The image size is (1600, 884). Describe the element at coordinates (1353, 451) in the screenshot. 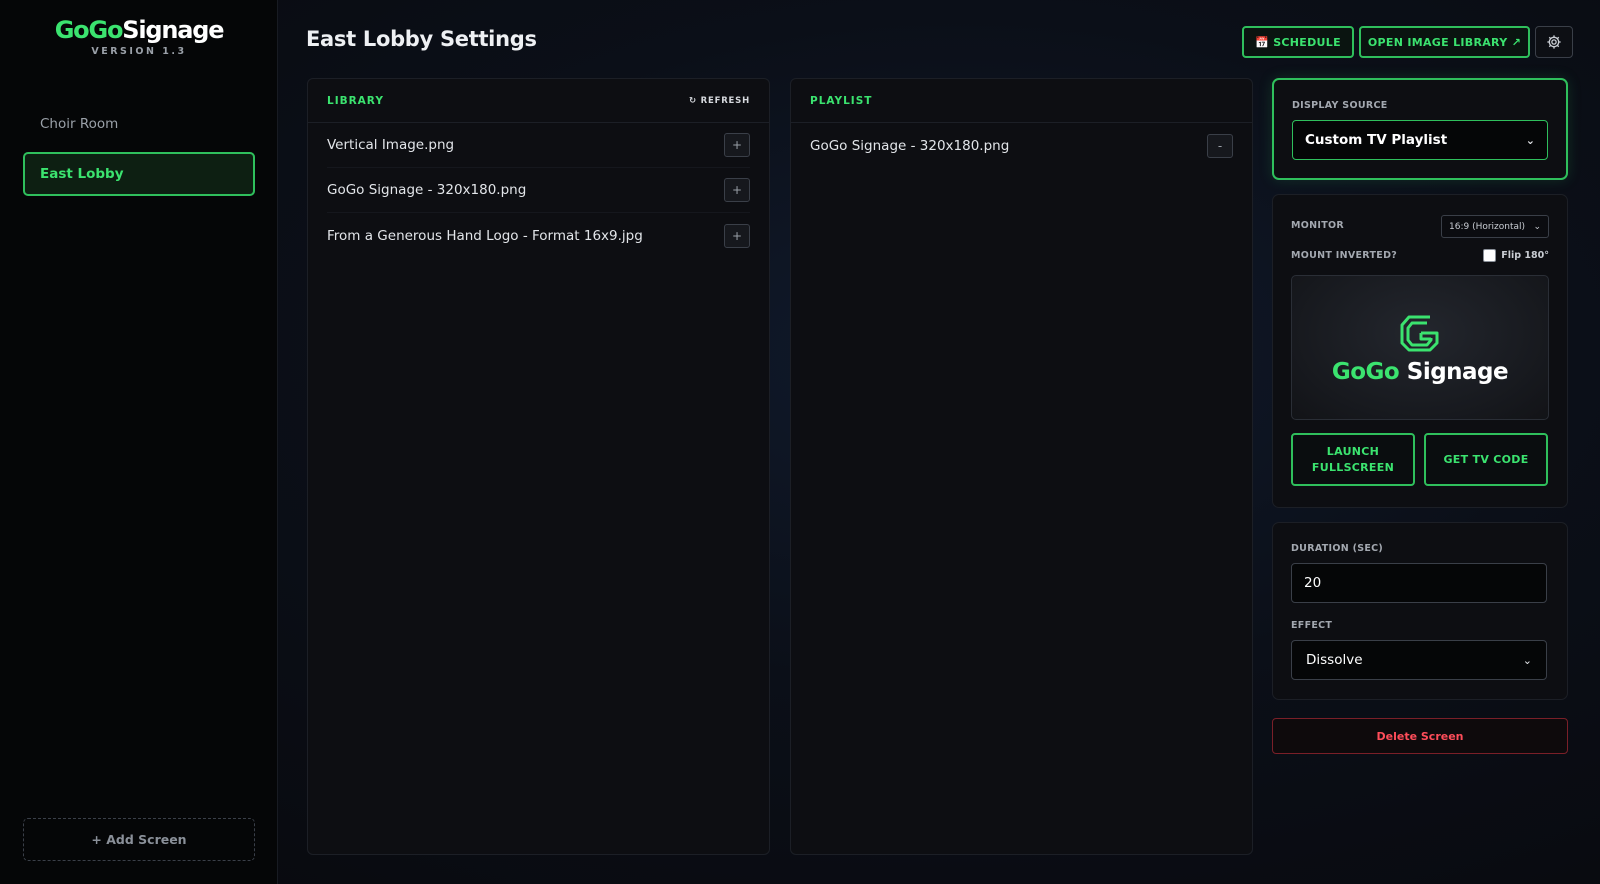

I see `launch-label-line1: LAUNCH` at that location.